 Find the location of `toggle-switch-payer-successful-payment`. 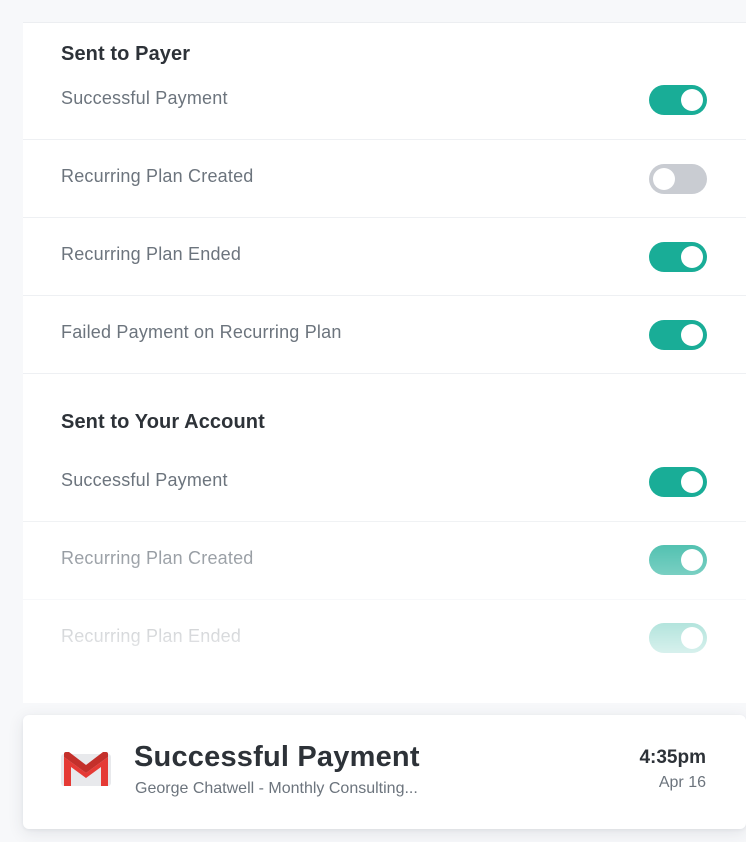

toggle-switch-payer-successful-payment is located at coordinates (678, 100).